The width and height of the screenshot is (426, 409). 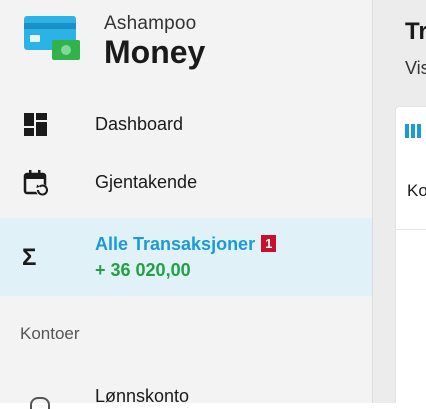 What do you see at coordinates (175, 244) in the screenshot?
I see `sidebar-item-text: Alle Transaksjoner` at bounding box center [175, 244].